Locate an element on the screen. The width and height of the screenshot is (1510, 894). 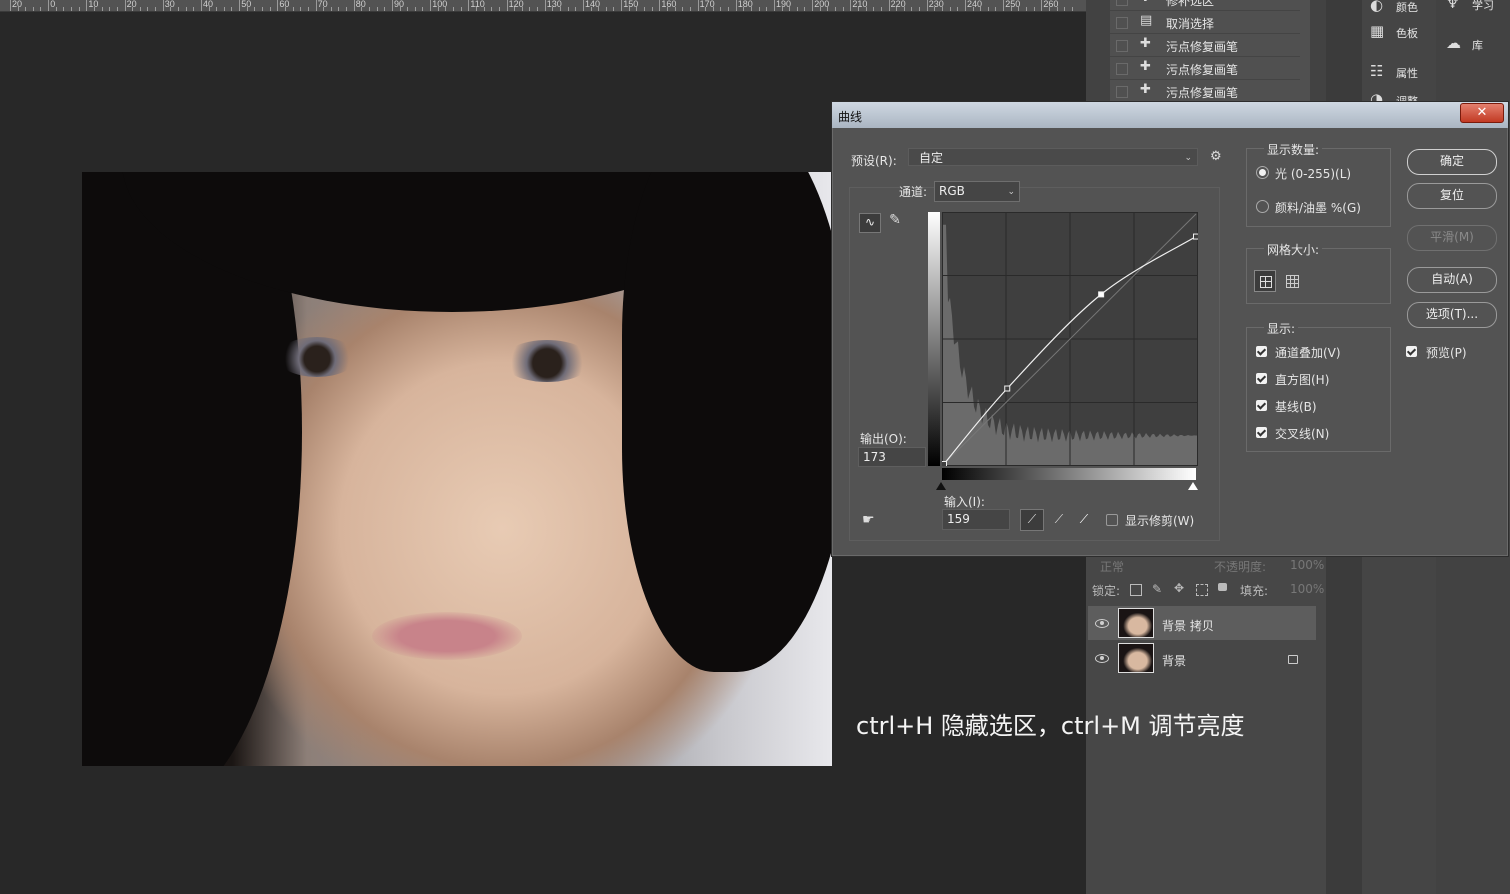
close-button: ✕ is located at coordinates (1482, 113).